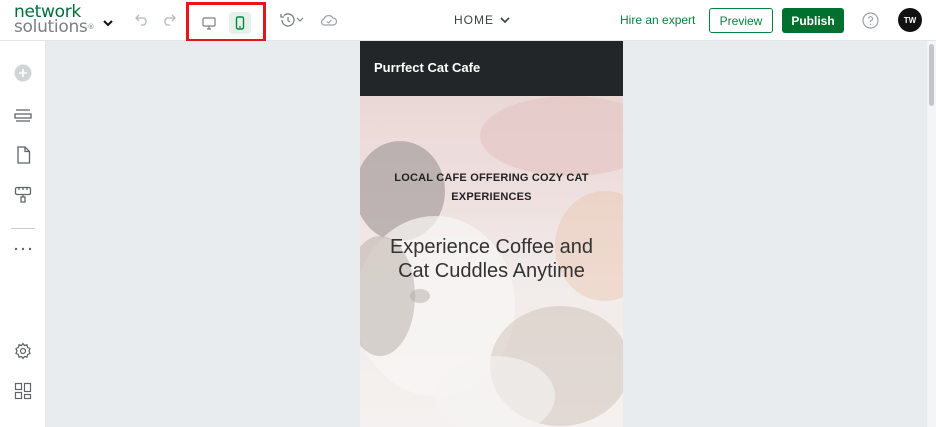 Image resolution: width=936 pixels, height=427 pixels. What do you see at coordinates (23, 249) in the screenshot?
I see `more-options-icon` at bounding box center [23, 249].